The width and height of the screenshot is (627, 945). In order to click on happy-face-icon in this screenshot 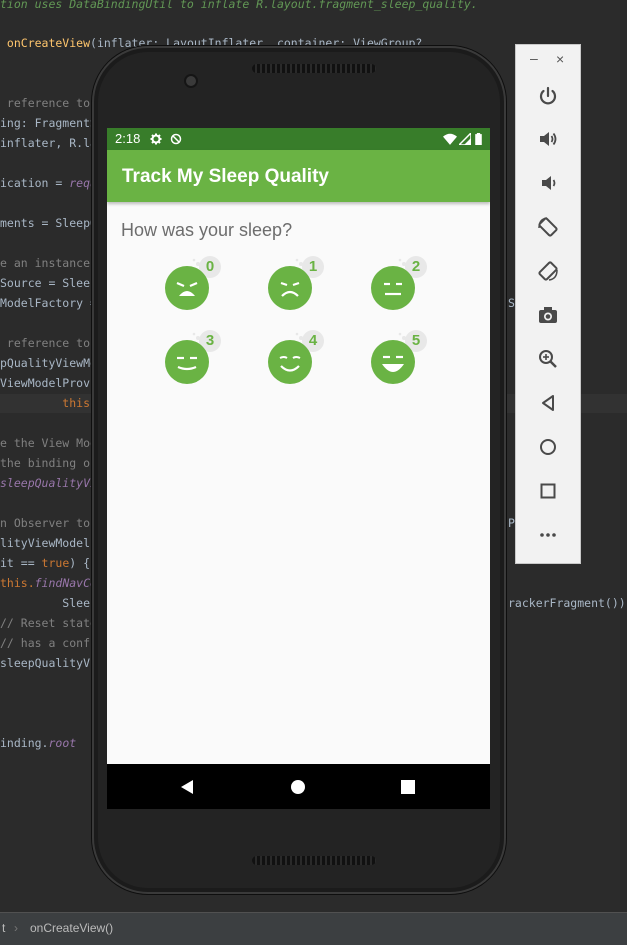, I will do `click(290, 362)`.